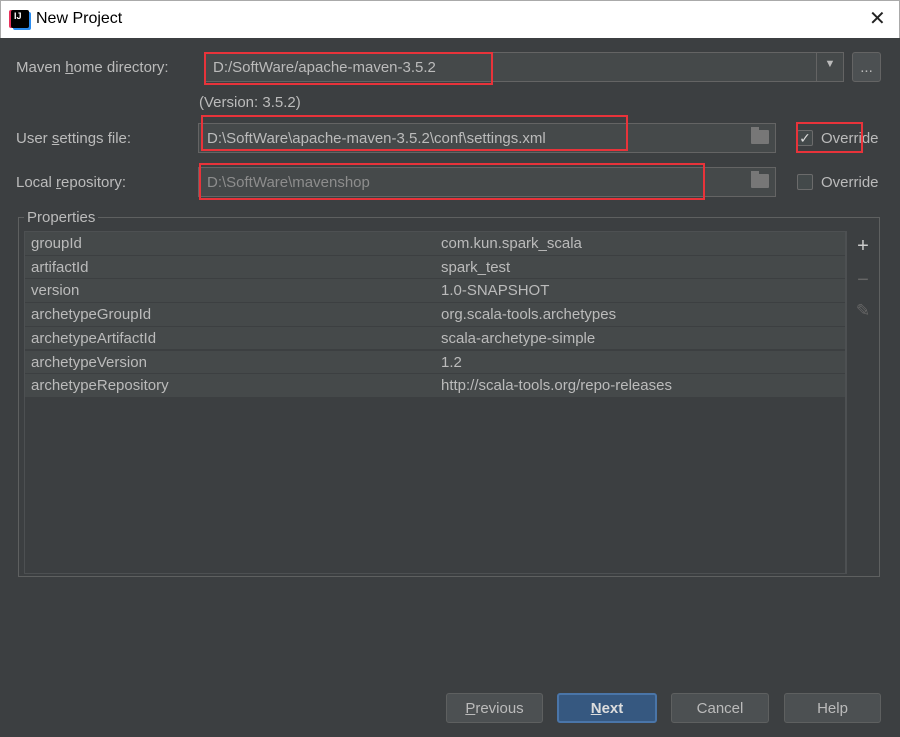  Describe the element at coordinates (829, 67) in the screenshot. I see `chevron-down-icon: ▼` at that location.